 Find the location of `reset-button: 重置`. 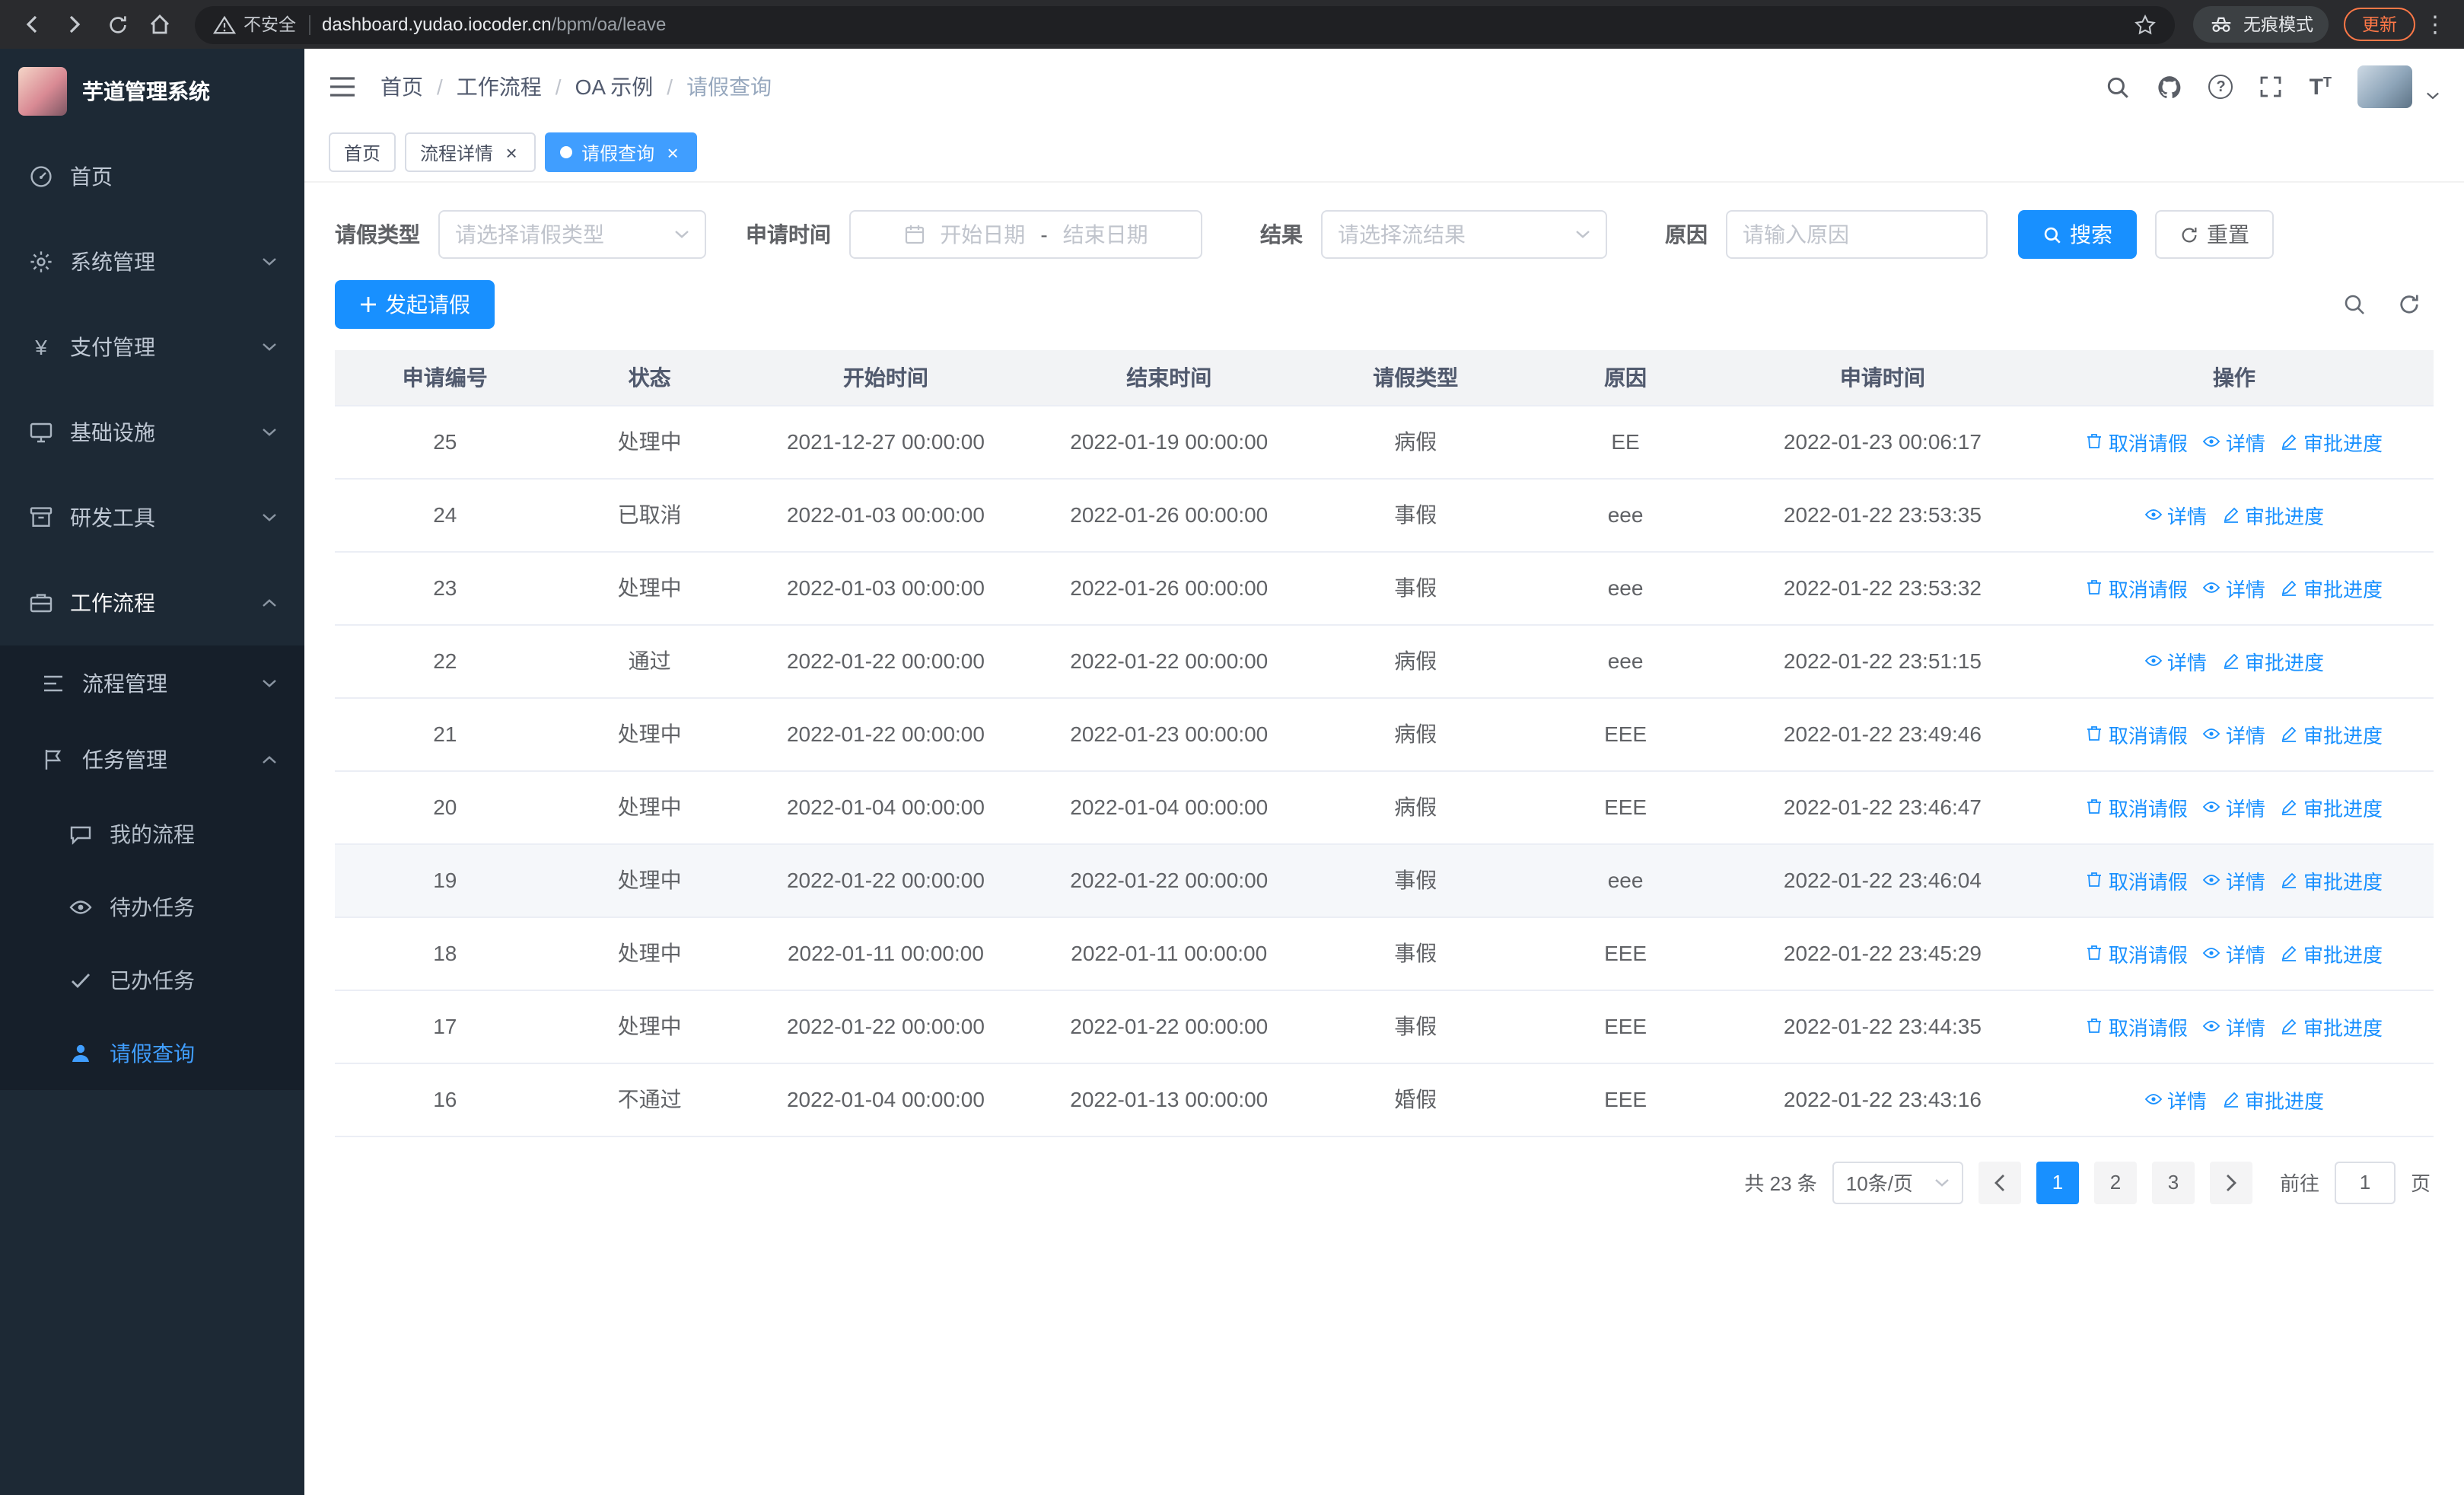

reset-button: 重置 is located at coordinates (2214, 234).